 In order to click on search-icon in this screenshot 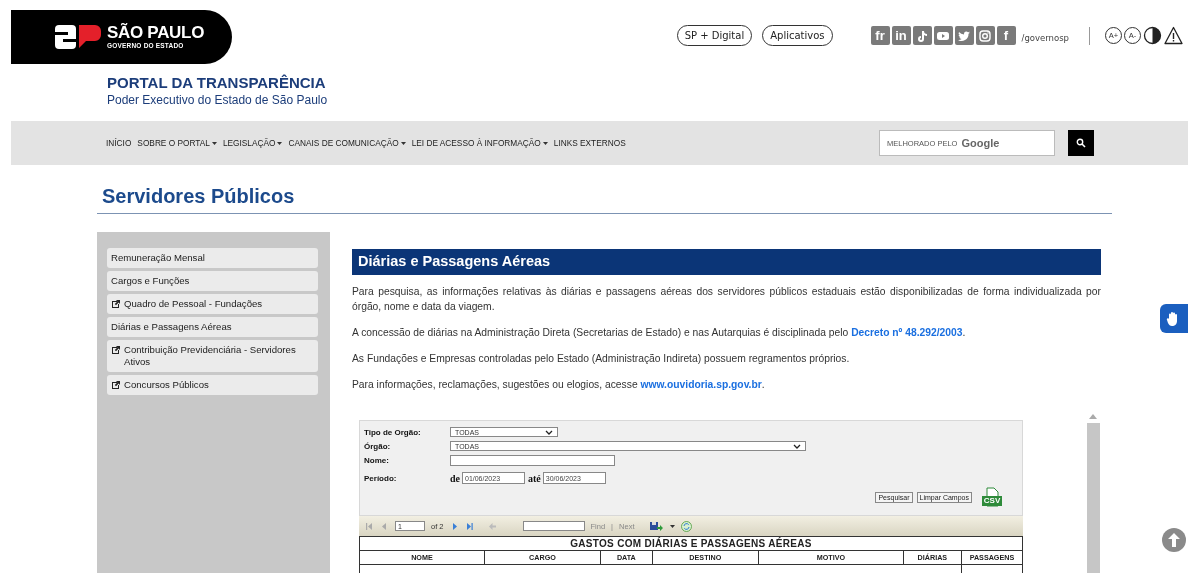, I will do `click(1081, 143)`.